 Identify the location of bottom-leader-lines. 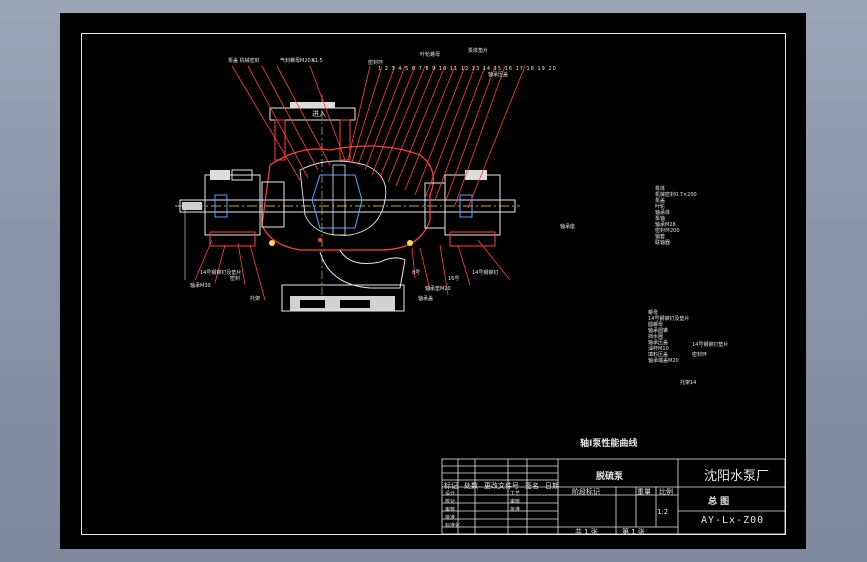
(352, 270).